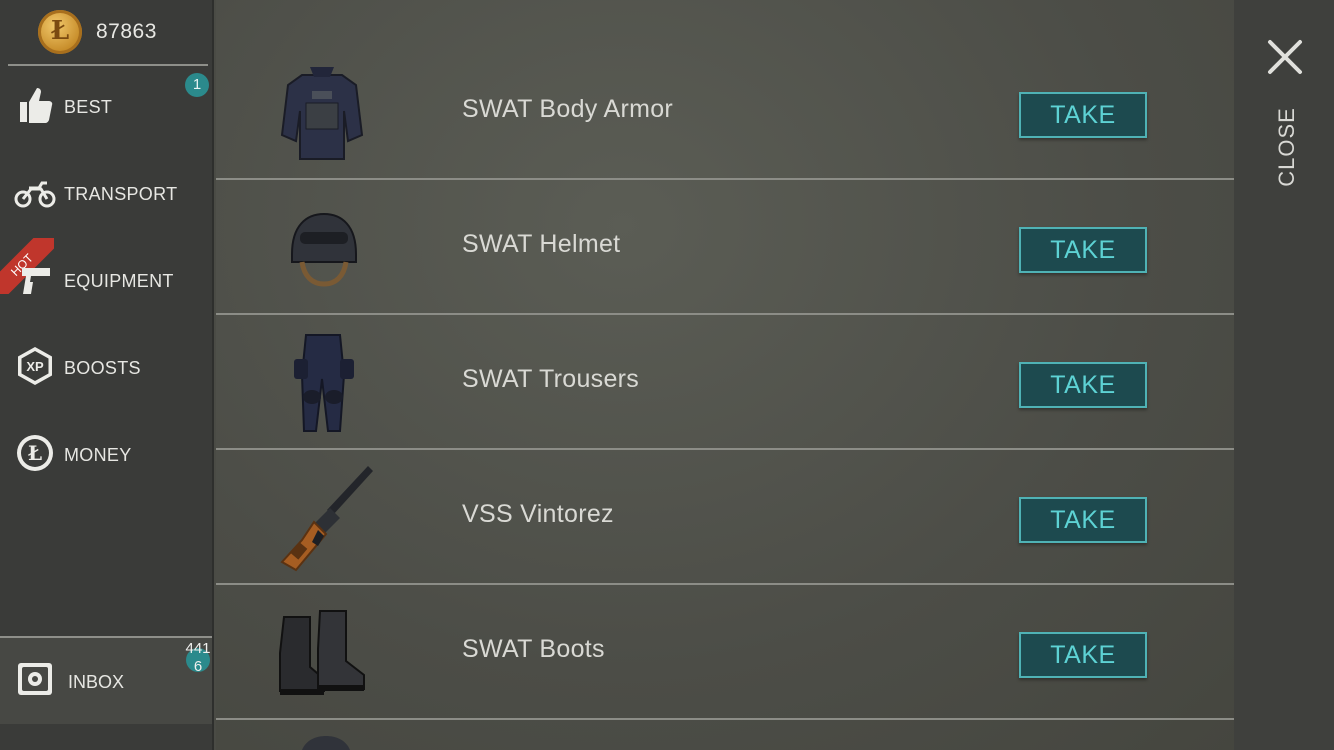 The image size is (1334, 750). What do you see at coordinates (126, 31) in the screenshot?
I see `coin-balance: 87863` at bounding box center [126, 31].